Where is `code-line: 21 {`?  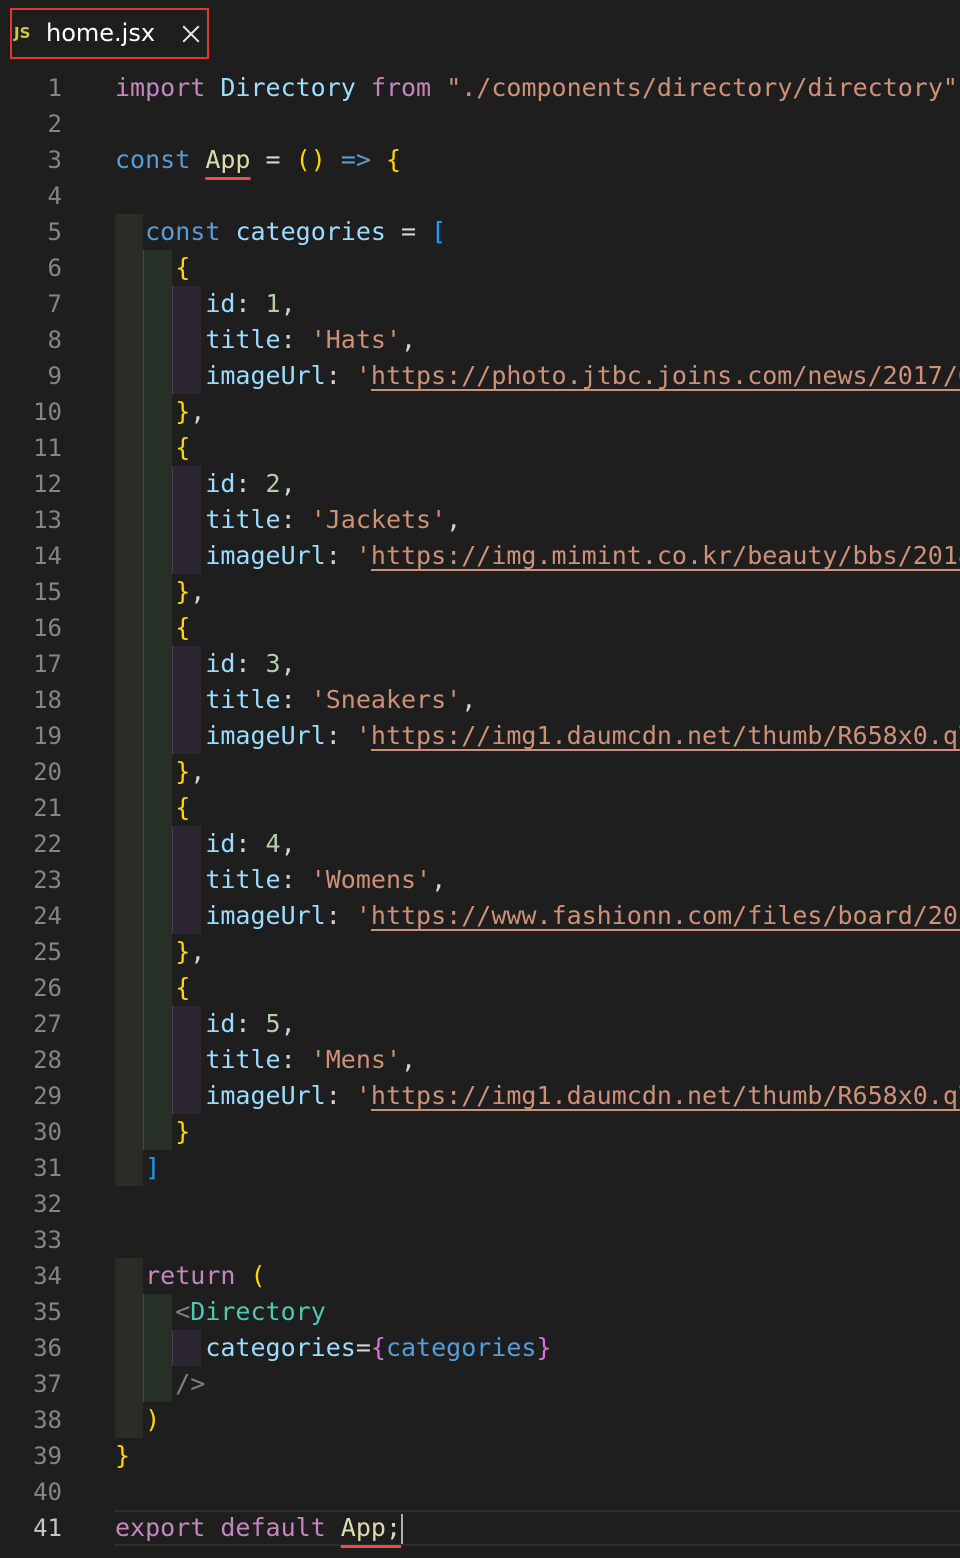 code-line: 21 { is located at coordinates (480, 808).